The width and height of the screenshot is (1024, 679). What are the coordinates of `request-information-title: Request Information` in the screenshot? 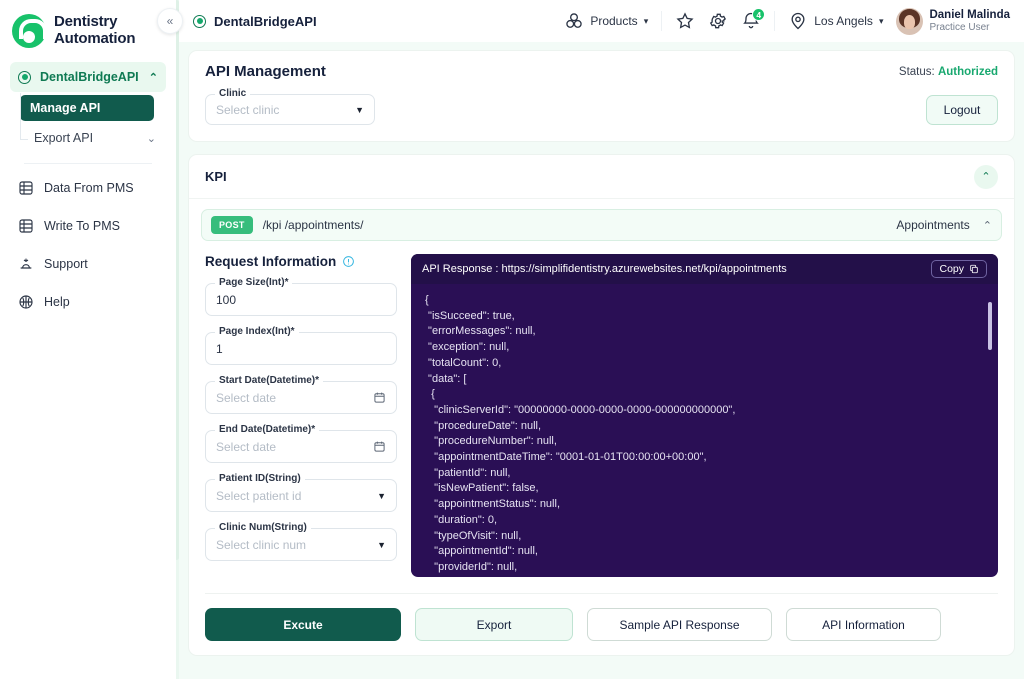 It's located at (271, 261).